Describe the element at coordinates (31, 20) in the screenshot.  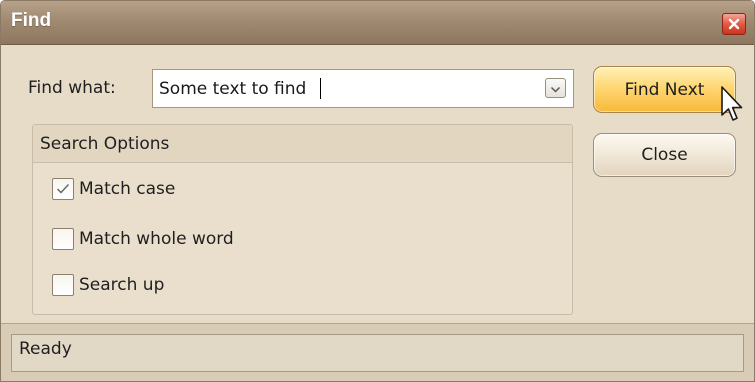
I see `window-title: Find` at that location.